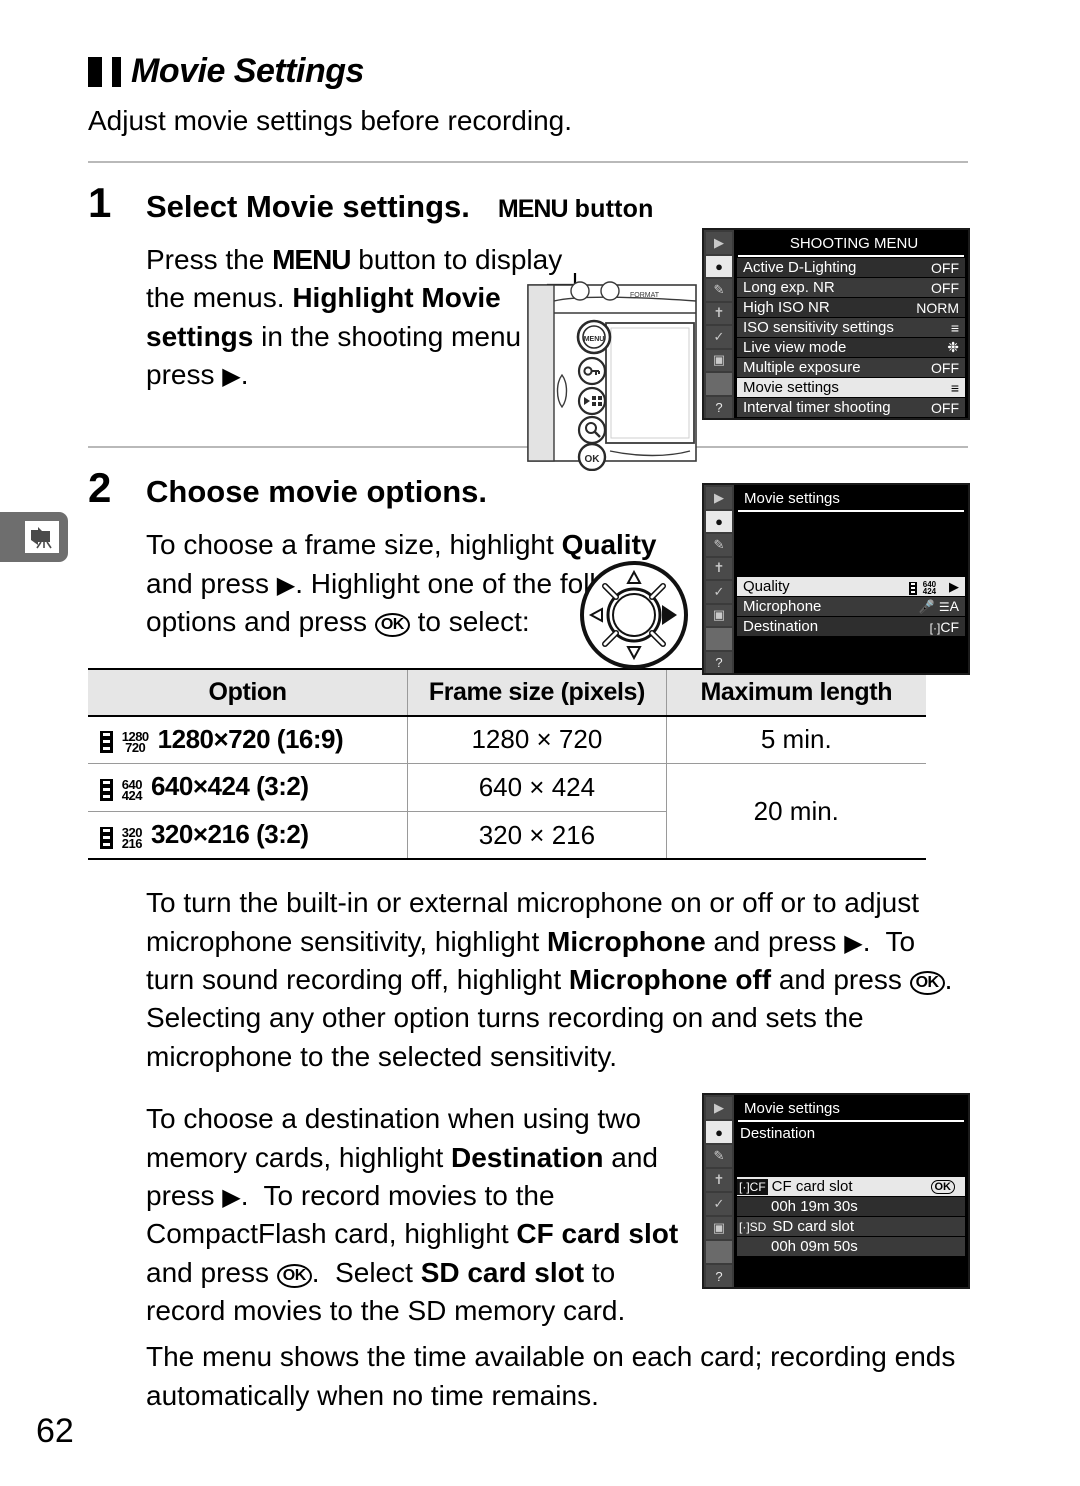 This screenshot has width=1080, height=1486. I want to click on destination-sidebar: ▶ ● ✎ ✝ ✓ ▣ ?, so click(719, 1191).